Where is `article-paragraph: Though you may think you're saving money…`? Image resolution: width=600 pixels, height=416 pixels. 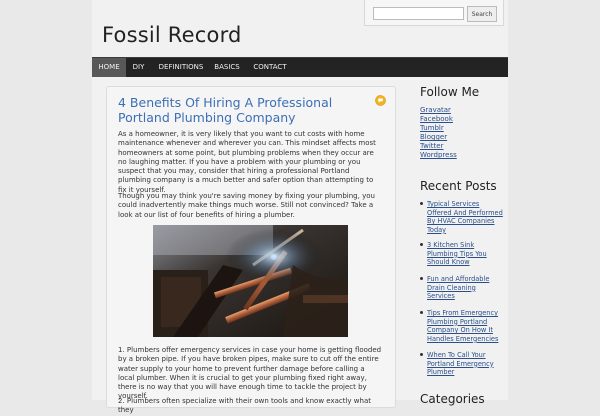
article-paragraph: Though you may think you're saving money… is located at coordinates (246, 205).